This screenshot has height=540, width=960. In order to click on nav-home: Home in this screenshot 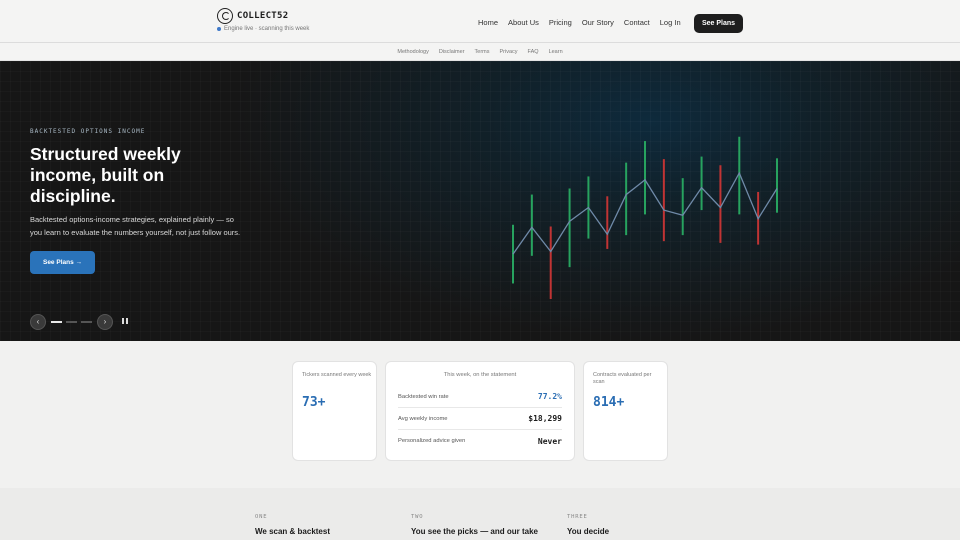, I will do `click(488, 22)`.